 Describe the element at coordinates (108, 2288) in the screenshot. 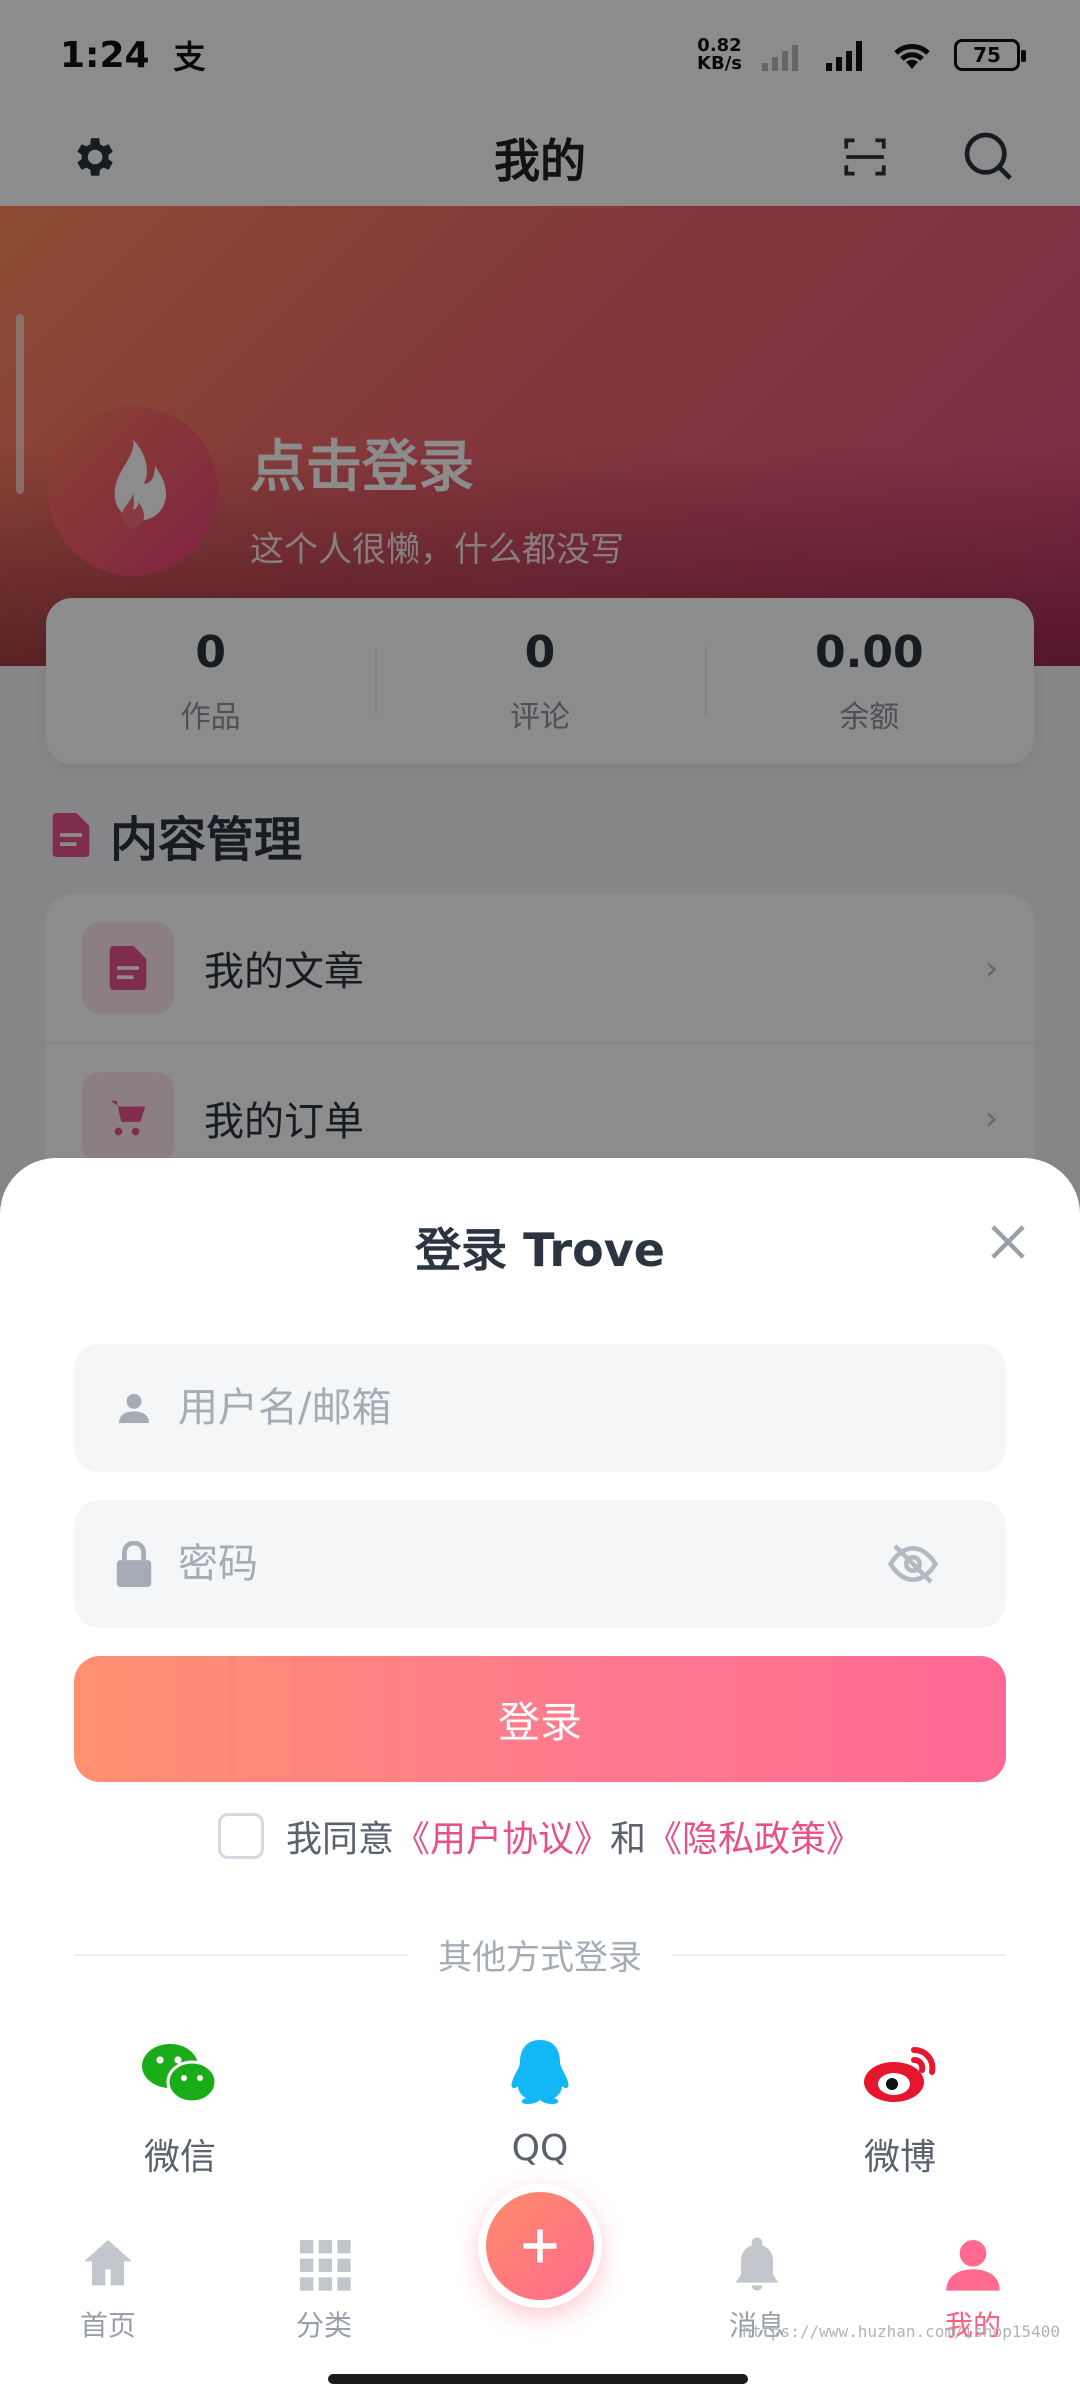

I see `tab-home: 首页` at that location.